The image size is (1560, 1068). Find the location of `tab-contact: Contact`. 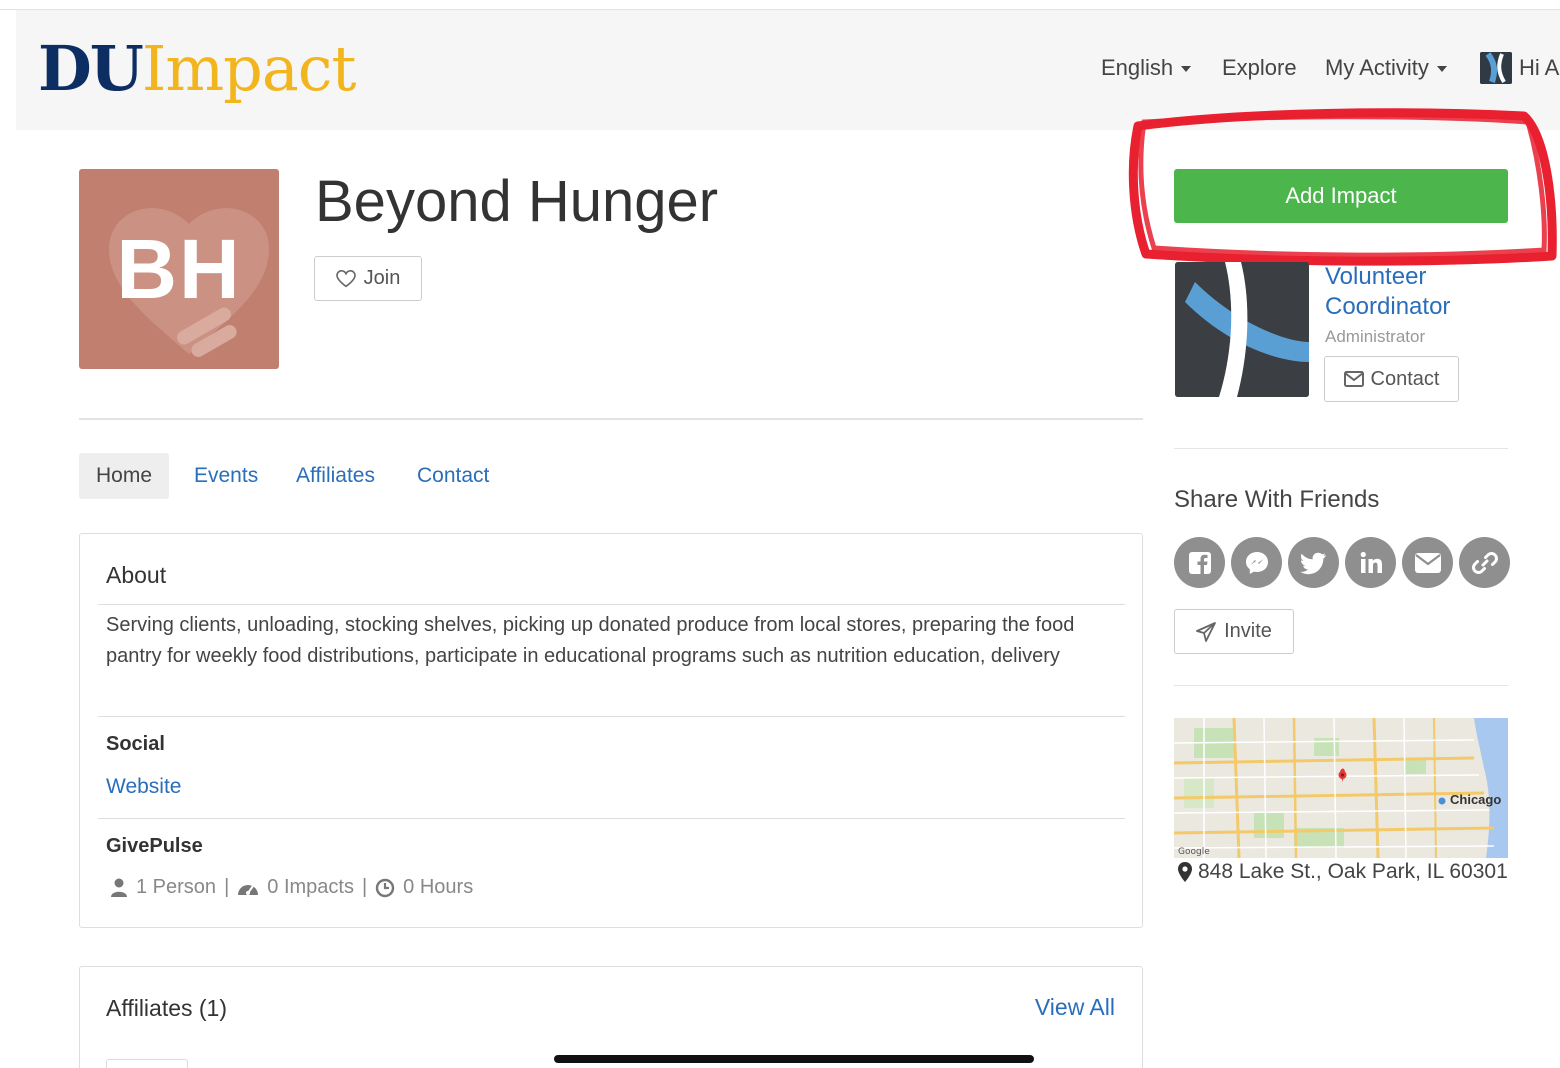

tab-contact: Contact is located at coordinates (453, 476).